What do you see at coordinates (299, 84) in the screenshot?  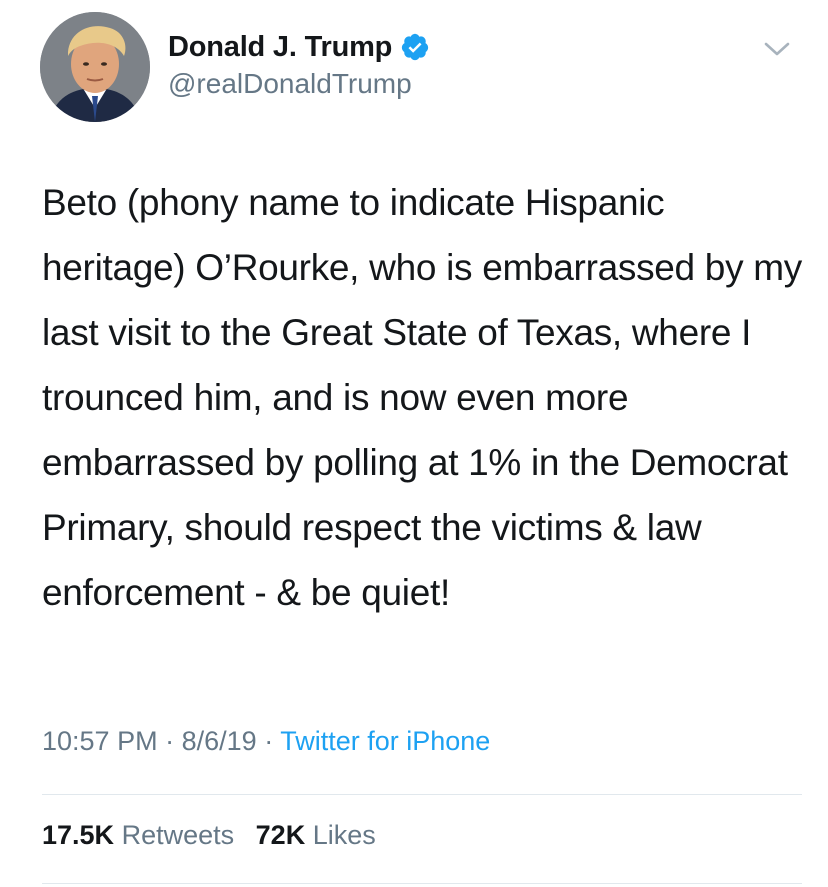 I see `handle: @realDonaldTrump` at bounding box center [299, 84].